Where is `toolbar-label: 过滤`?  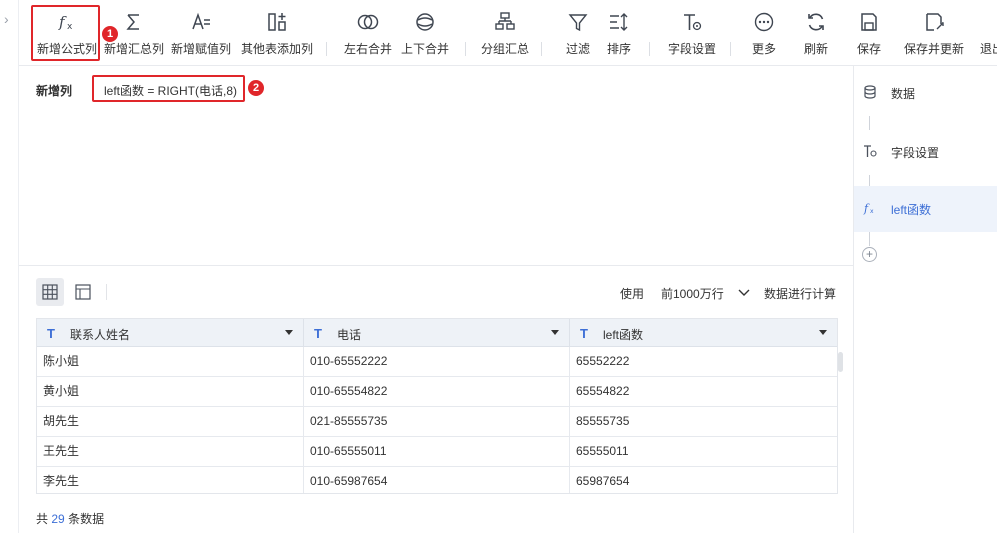 toolbar-label: 过滤 is located at coordinates (577, 49).